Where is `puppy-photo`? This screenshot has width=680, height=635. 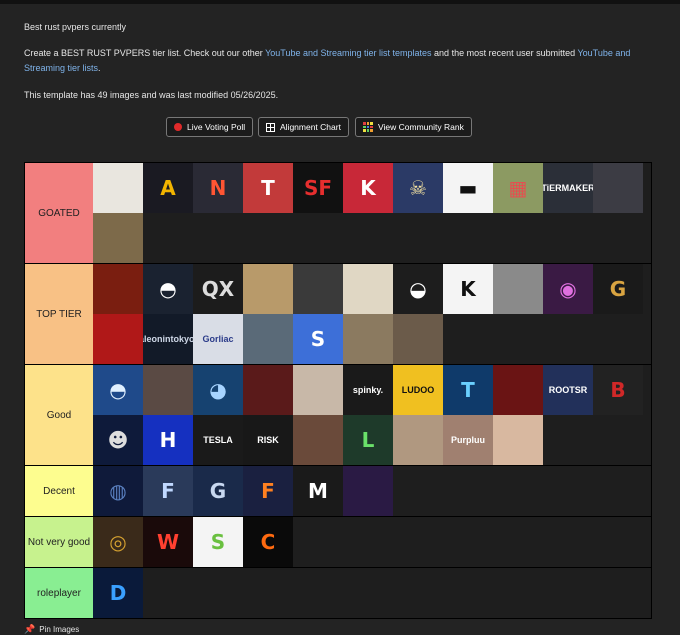
puppy-photo is located at coordinates (268, 289).